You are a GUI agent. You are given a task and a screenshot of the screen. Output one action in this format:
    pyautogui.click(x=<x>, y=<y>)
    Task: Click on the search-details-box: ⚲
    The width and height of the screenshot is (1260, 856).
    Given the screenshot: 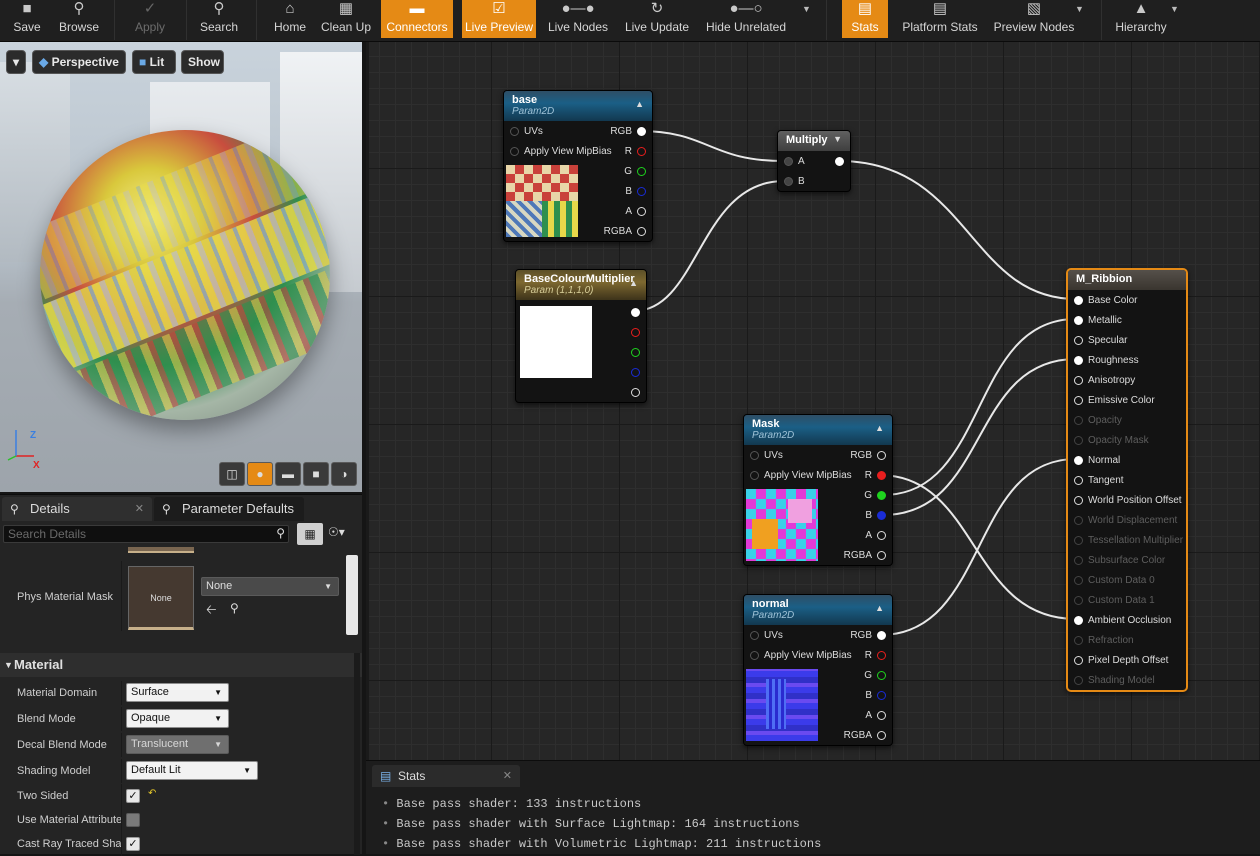 What is the action you would take?
    pyautogui.click(x=146, y=534)
    